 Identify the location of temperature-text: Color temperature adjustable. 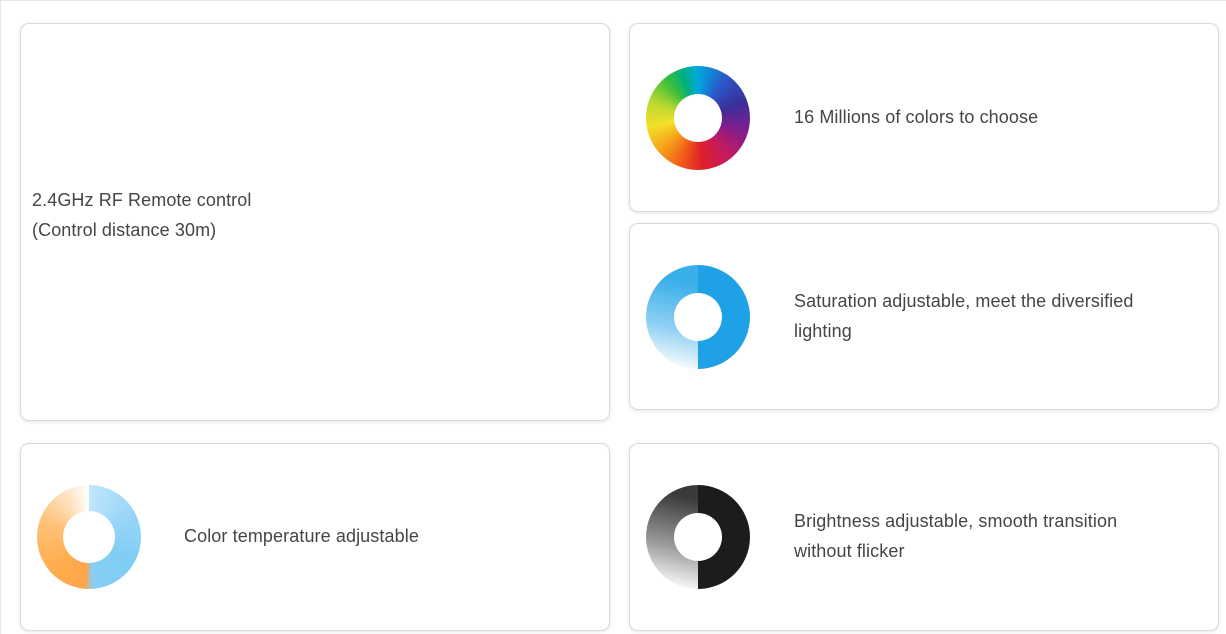
(301, 536).